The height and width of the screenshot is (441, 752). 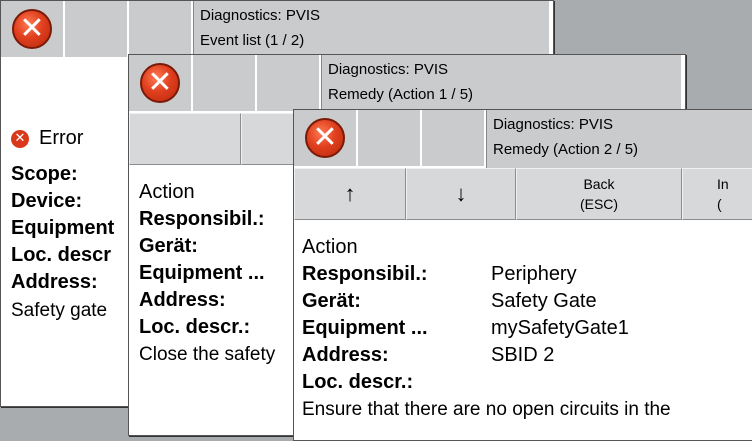 I want to click on window-header: ✕ Diagnostics: PVIS Event list (1 / 2), so click(x=275, y=30).